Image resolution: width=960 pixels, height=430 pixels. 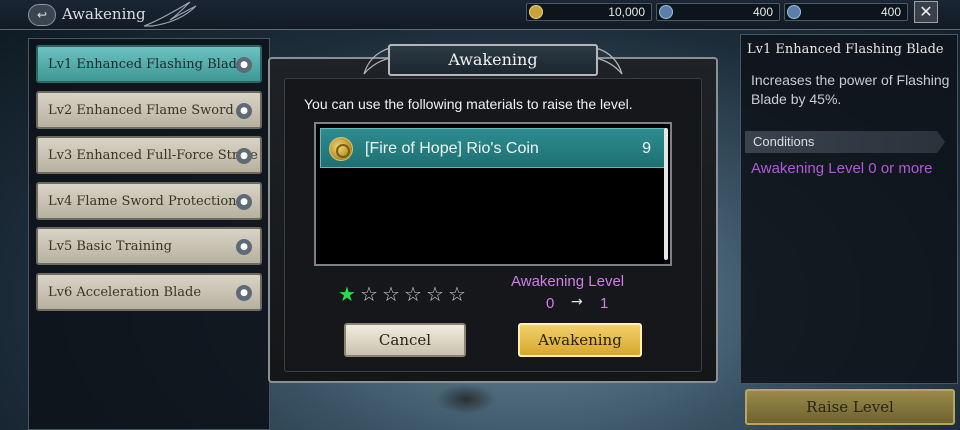 I want to click on wing-ornament-icon, so click(x=170, y=14).